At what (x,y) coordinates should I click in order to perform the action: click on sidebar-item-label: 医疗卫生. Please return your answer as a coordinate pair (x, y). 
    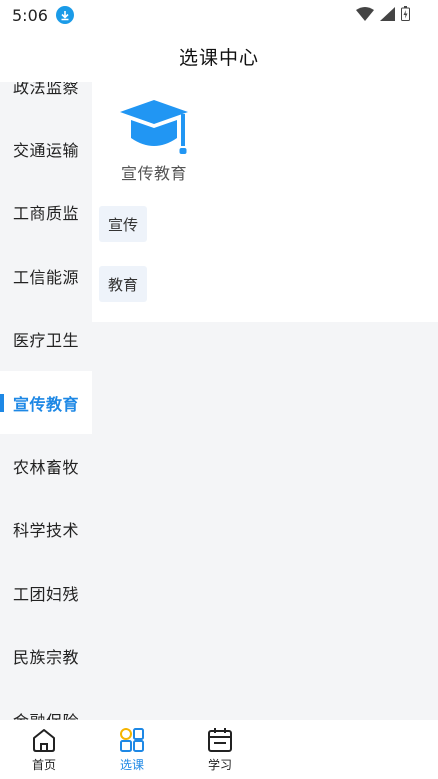
    Looking at the image, I should click on (46, 341).